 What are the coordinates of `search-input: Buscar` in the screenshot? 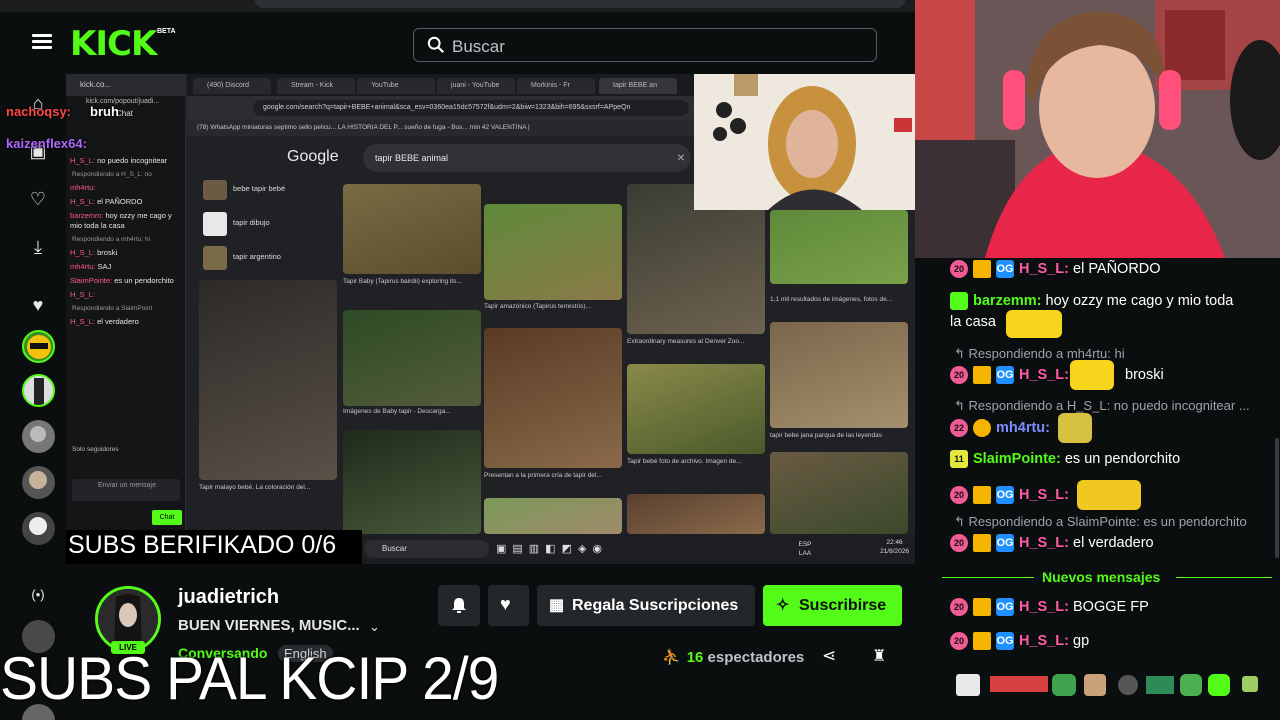 It's located at (645, 45).